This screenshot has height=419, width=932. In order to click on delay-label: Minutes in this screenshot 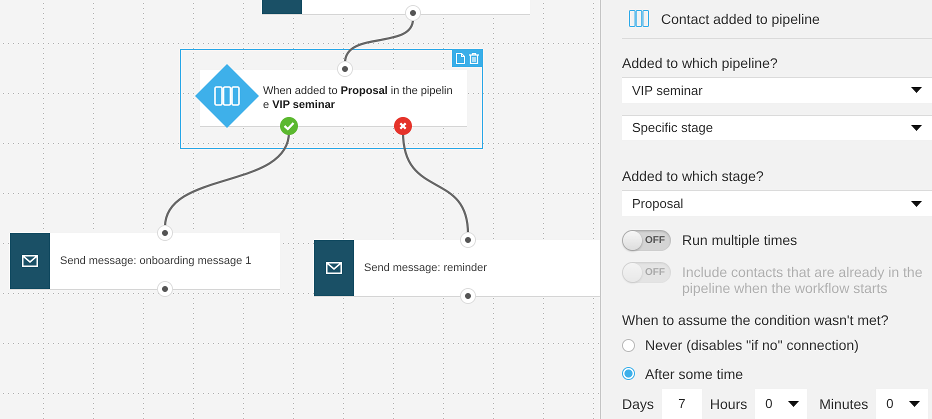, I will do `click(843, 404)`.